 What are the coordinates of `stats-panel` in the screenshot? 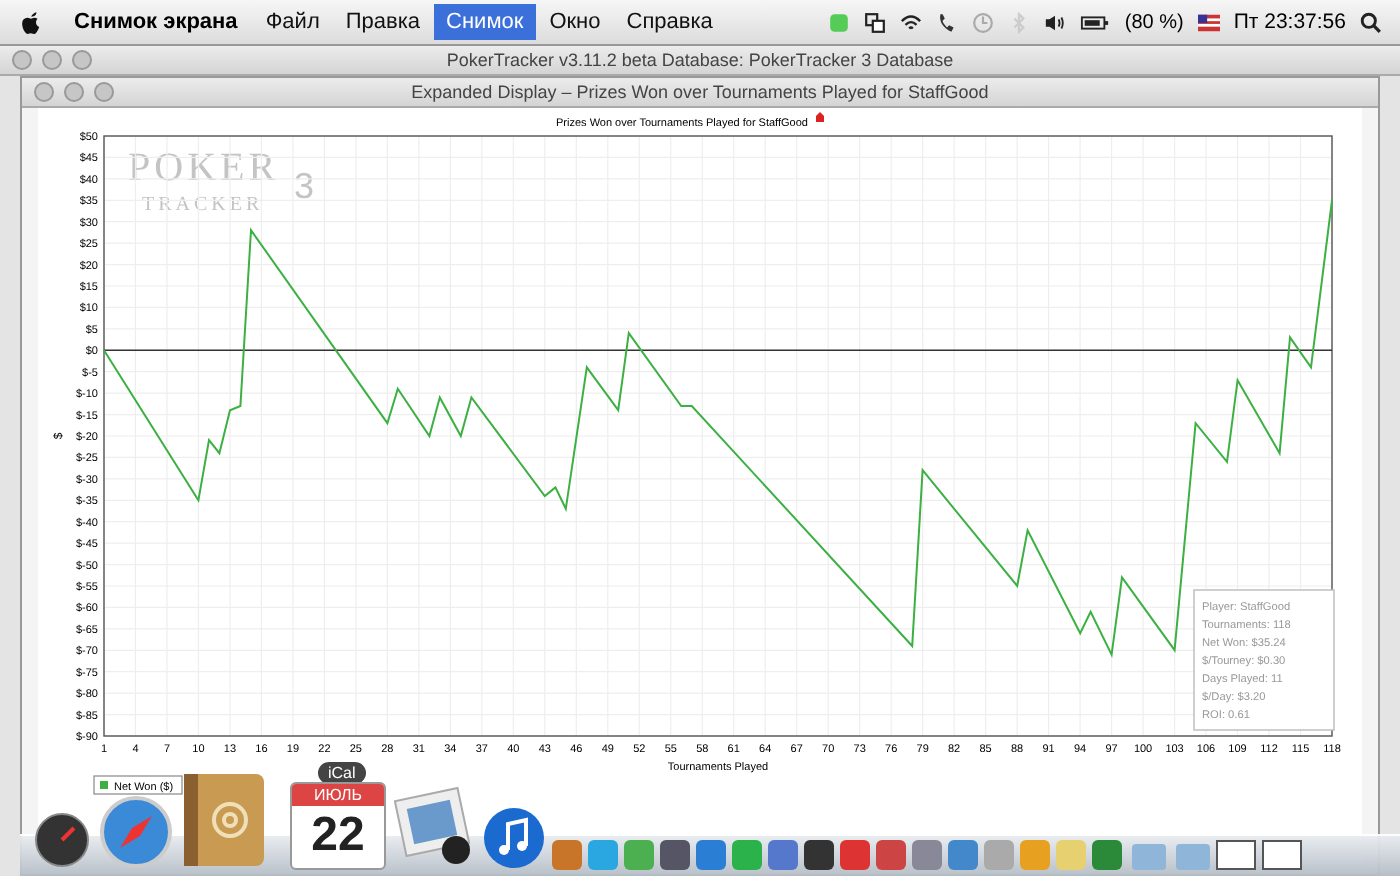 It's located at (1264, 660).